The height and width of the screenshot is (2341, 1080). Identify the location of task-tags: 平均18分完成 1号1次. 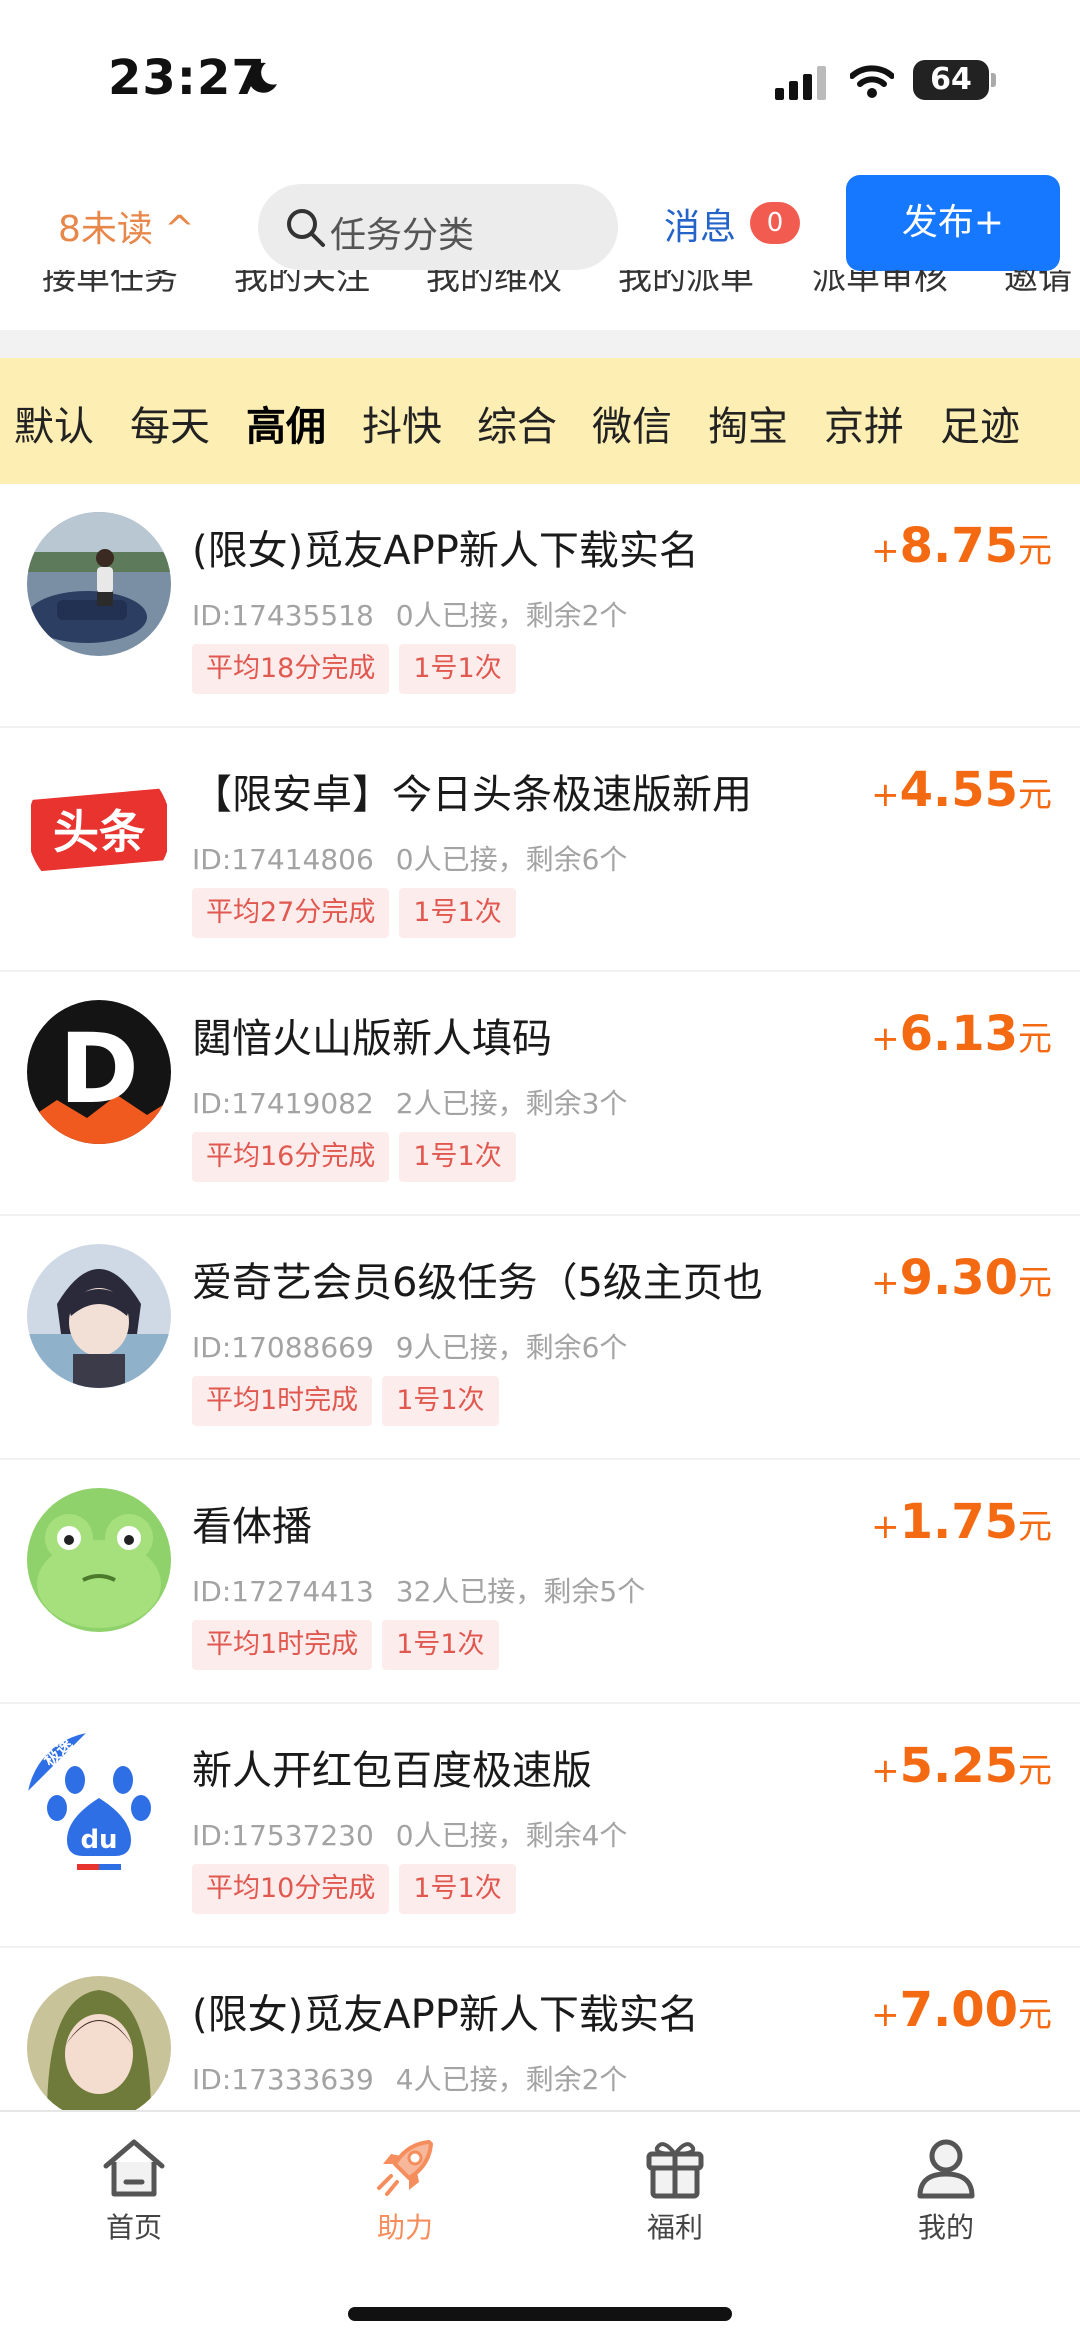
(359, 669).